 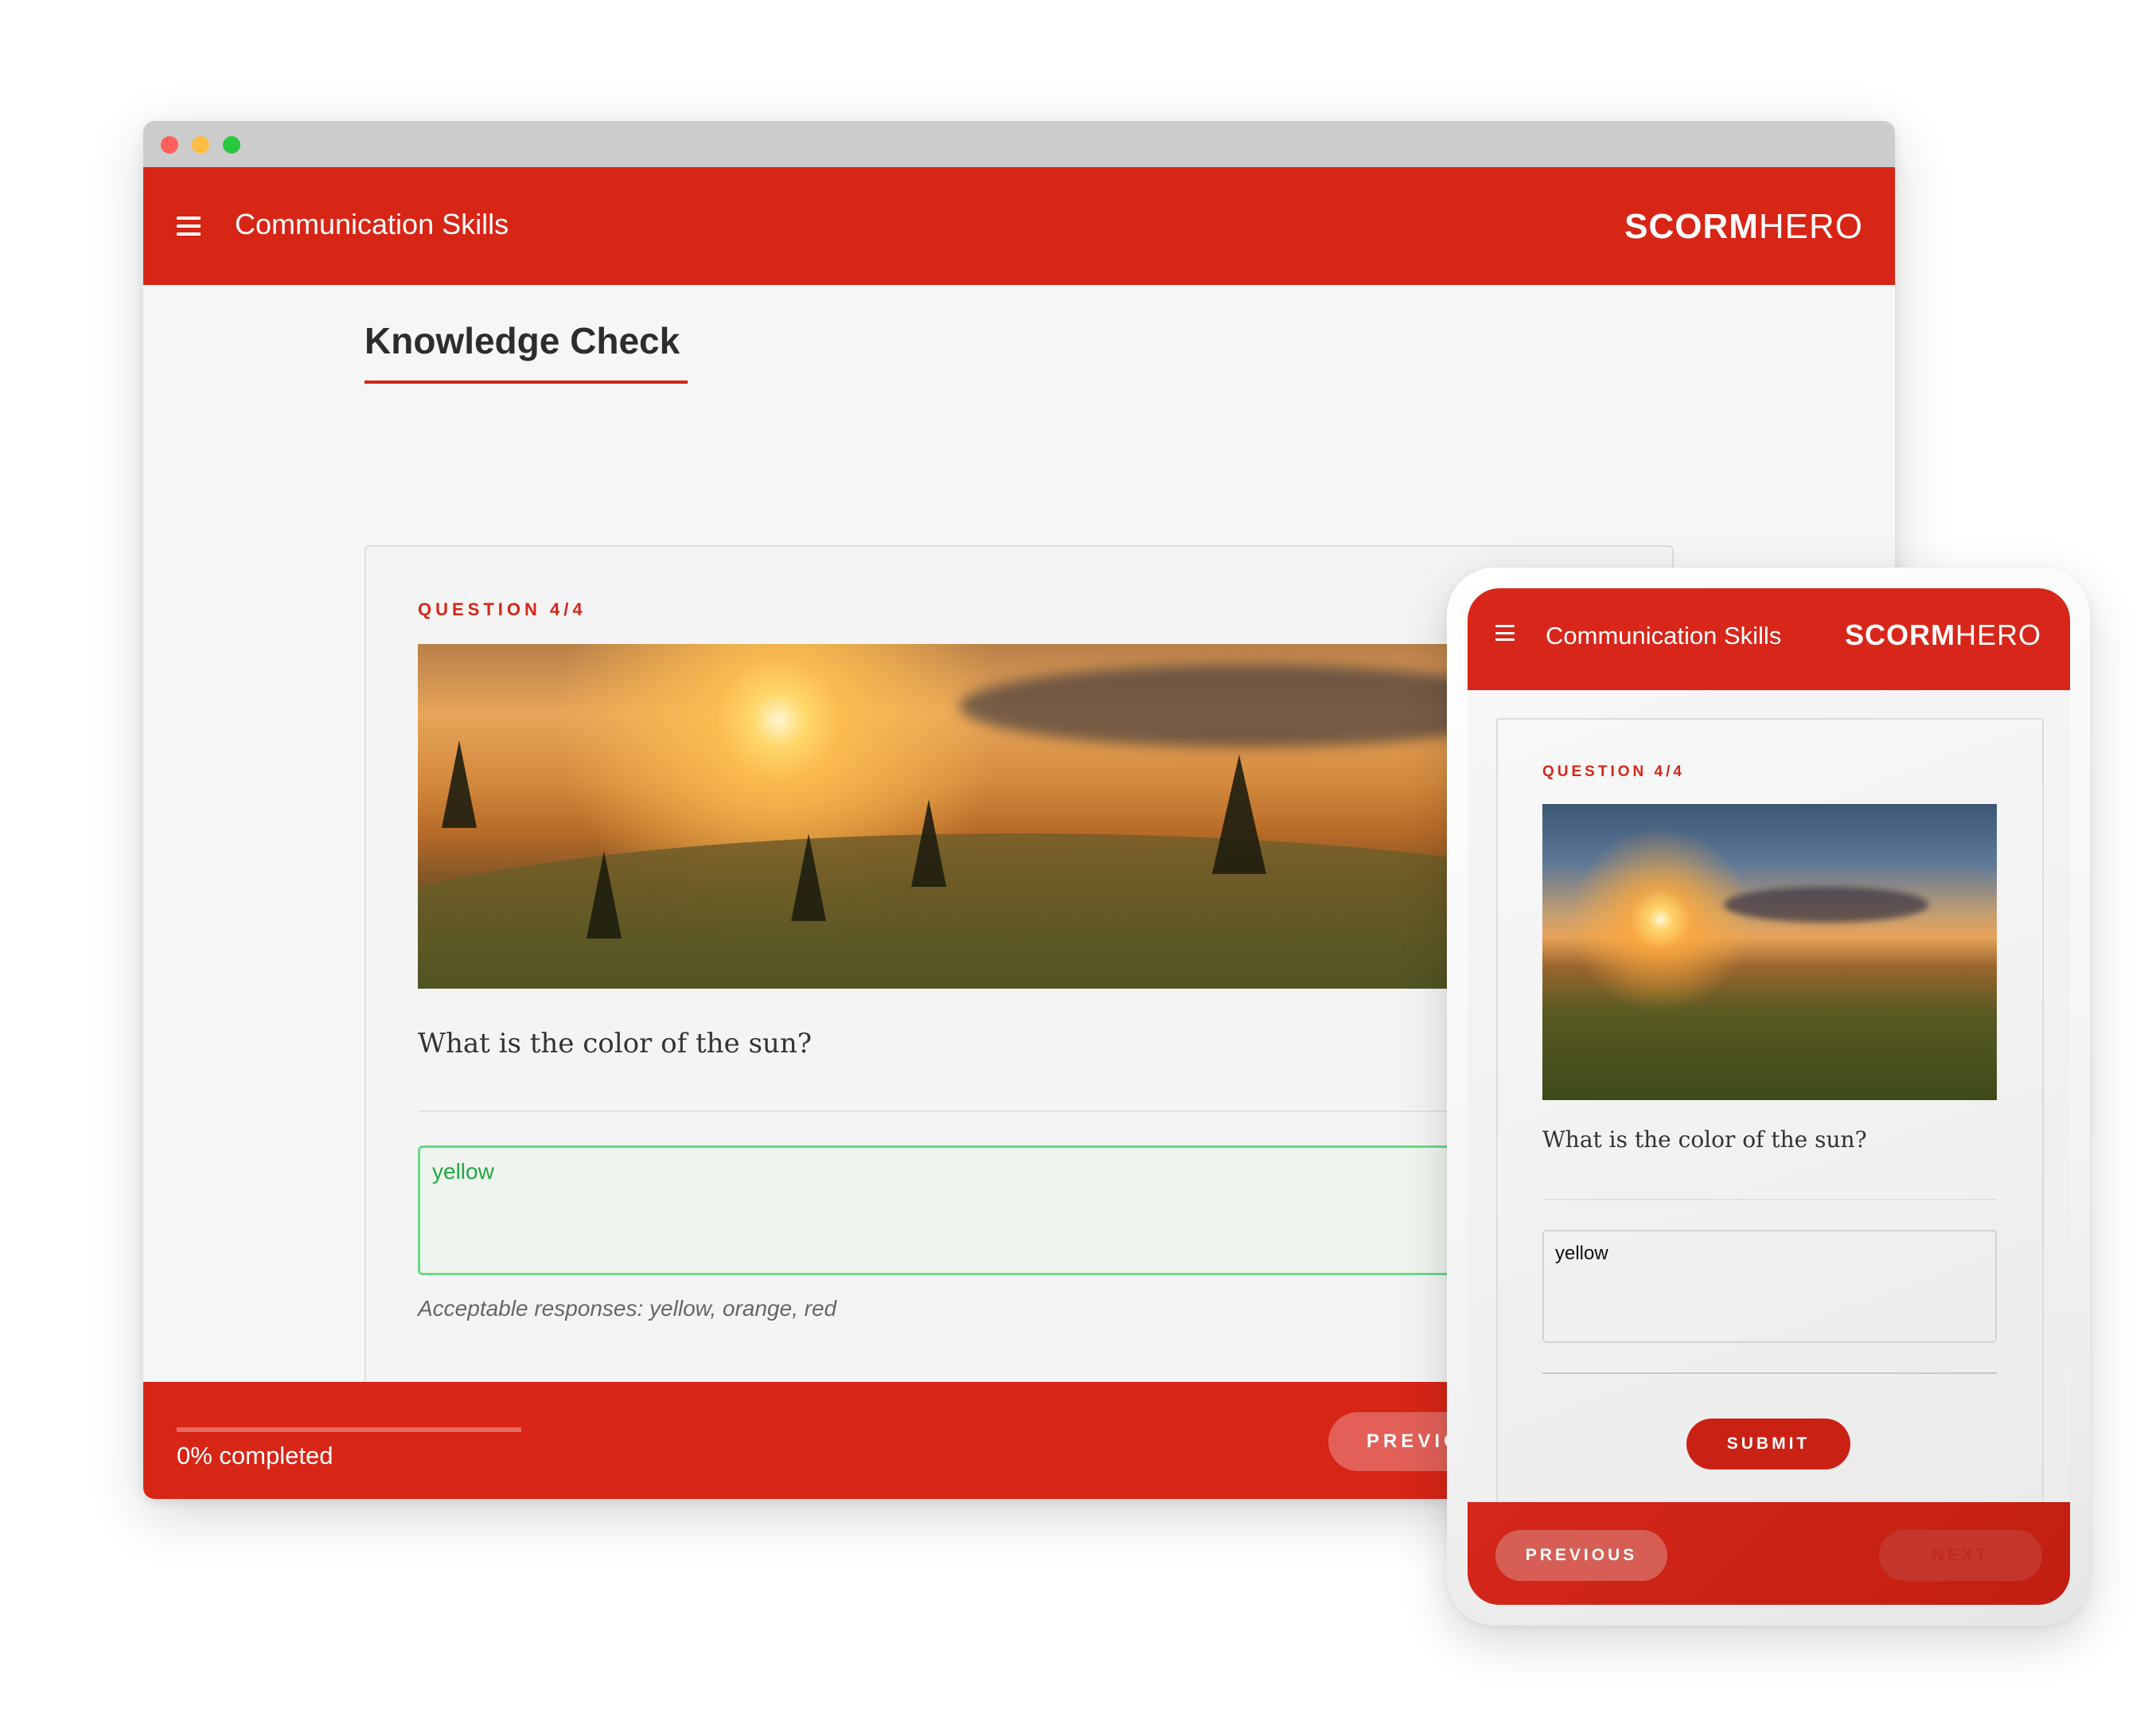 What do you see at coordinates (1769, 1553) in the screenshot?
I see `mobile-course-footer: PREVIOUS NEXT` at bounding box center [1769, 1553].